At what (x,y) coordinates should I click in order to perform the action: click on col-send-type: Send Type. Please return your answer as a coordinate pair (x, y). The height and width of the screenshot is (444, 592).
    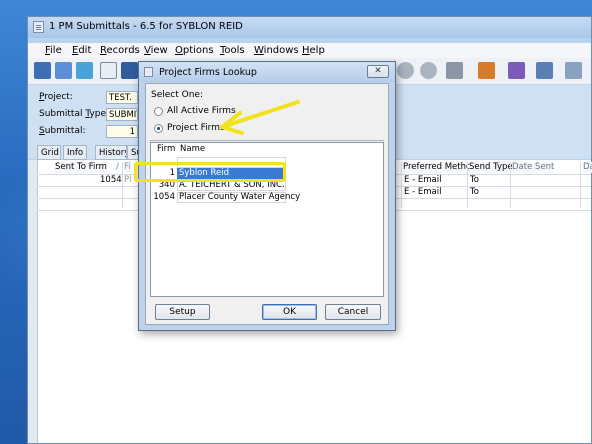
    Looking at the image, I should click on (491, 167).